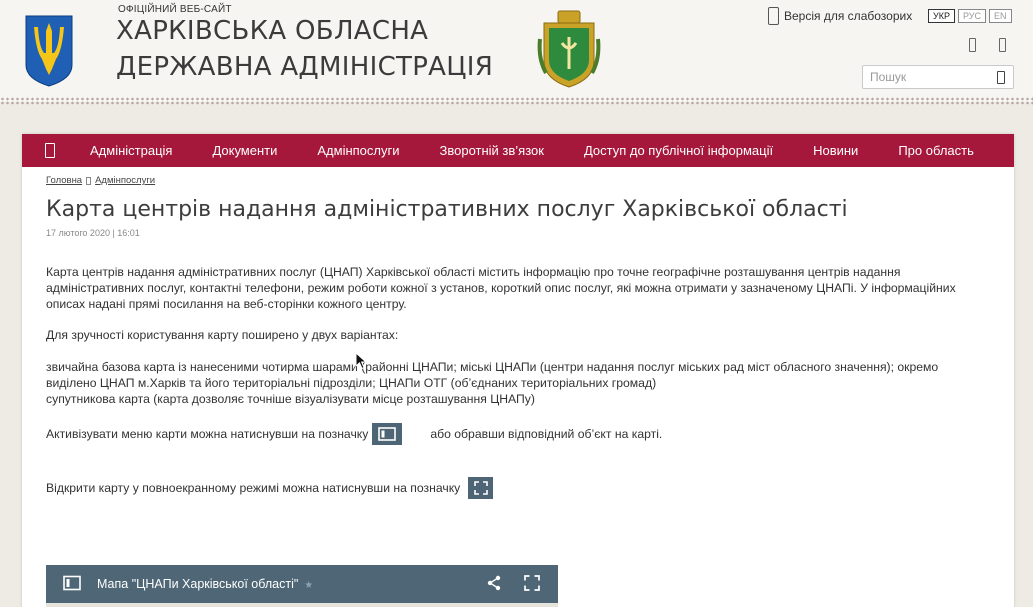 The height and width of the screenshot is (607, 1033). Describe the element at coordinates (302, 605) in the screenshot. I see `map-canvas` at that location.